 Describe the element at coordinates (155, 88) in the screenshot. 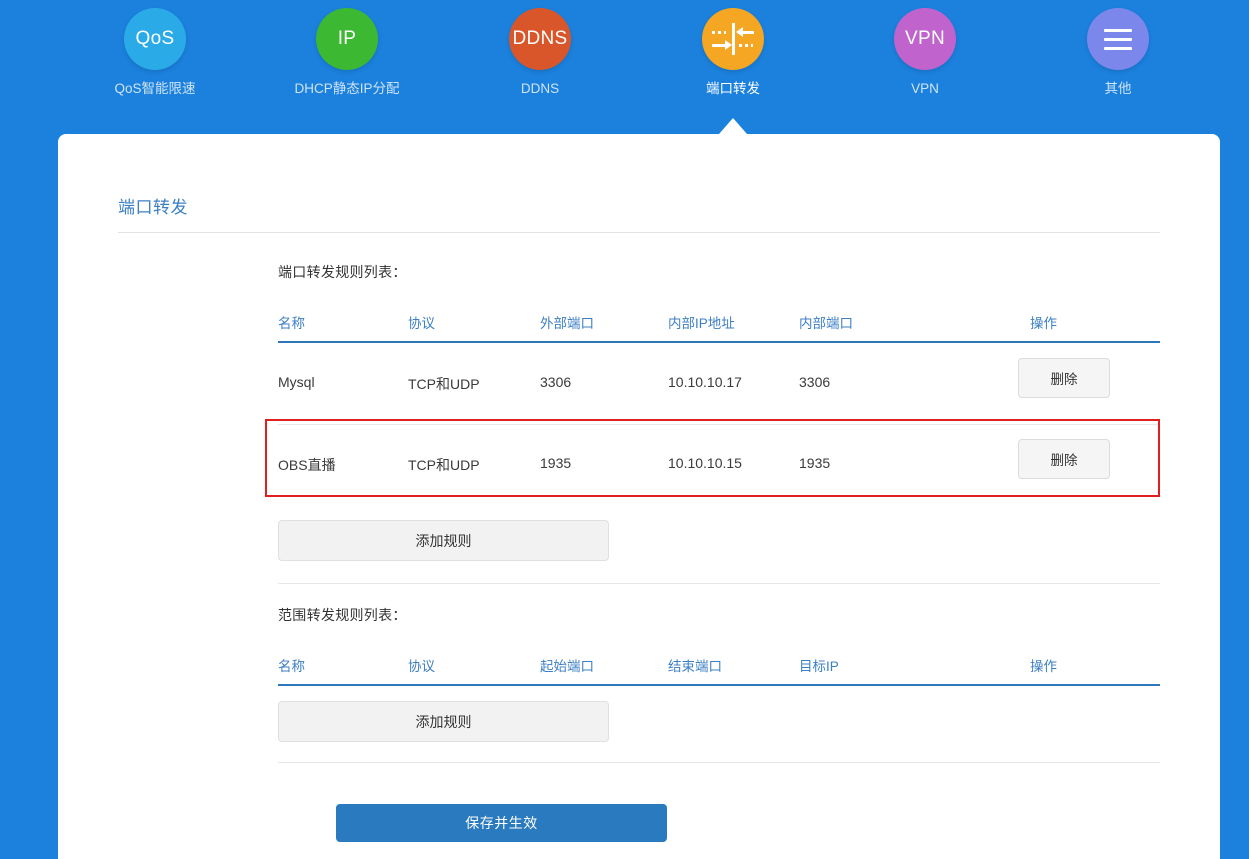

I see `nav-label-qos: QoS智能限速` at that location.